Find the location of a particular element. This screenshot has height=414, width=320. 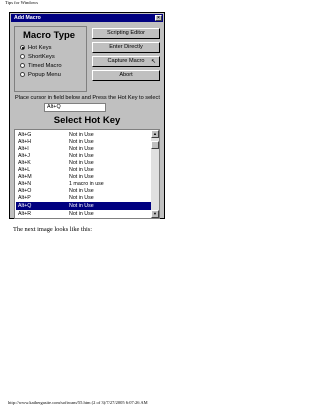

scroll-thumb is located at coordinates (155, 145).